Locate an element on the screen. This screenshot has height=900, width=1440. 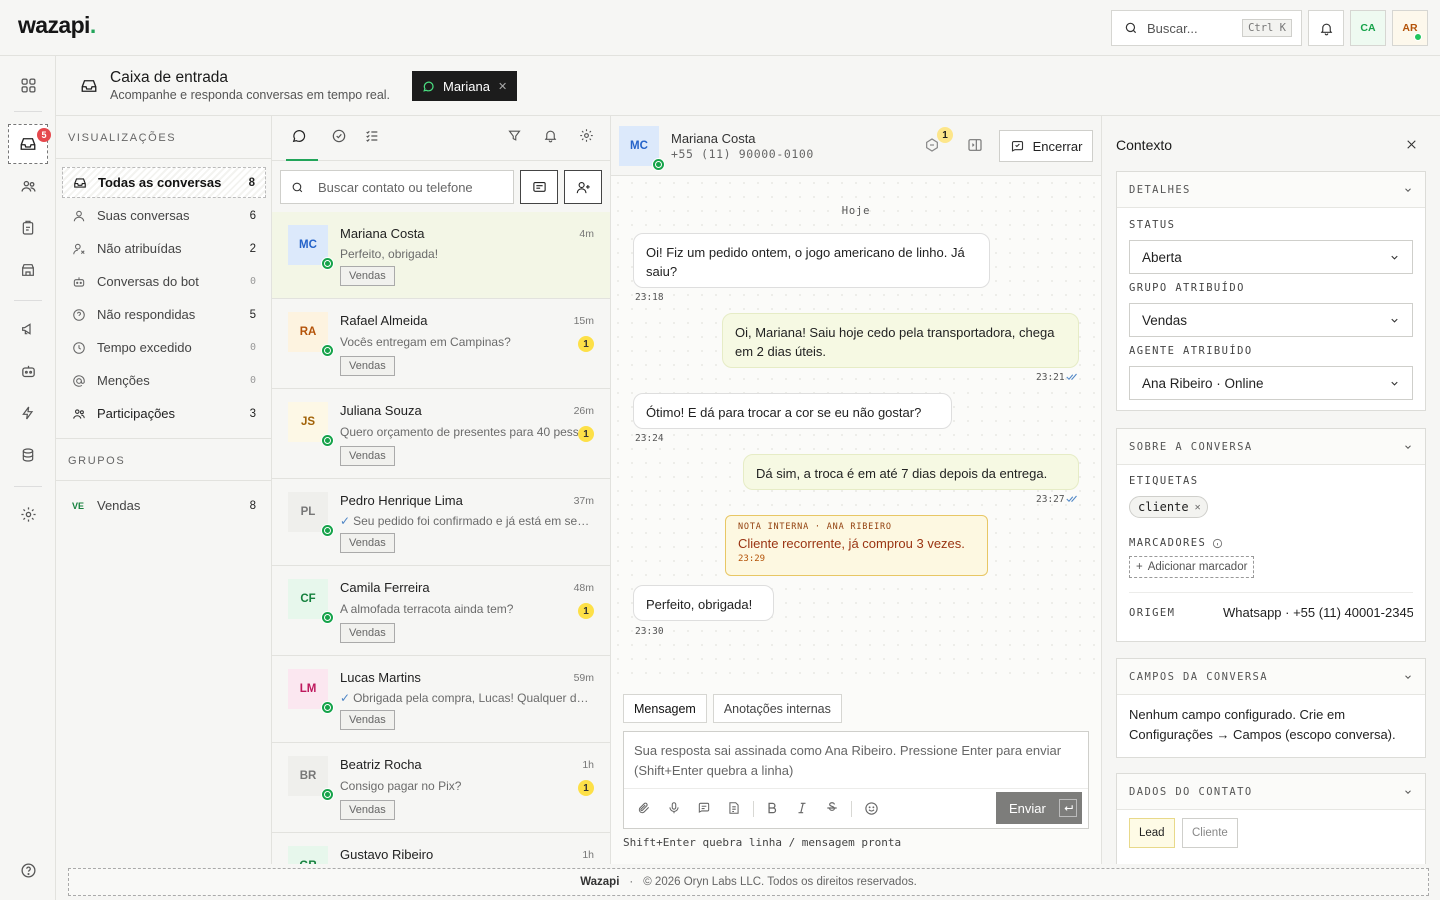
view-participations: Participações 3 is located at coordinates (164, 413).